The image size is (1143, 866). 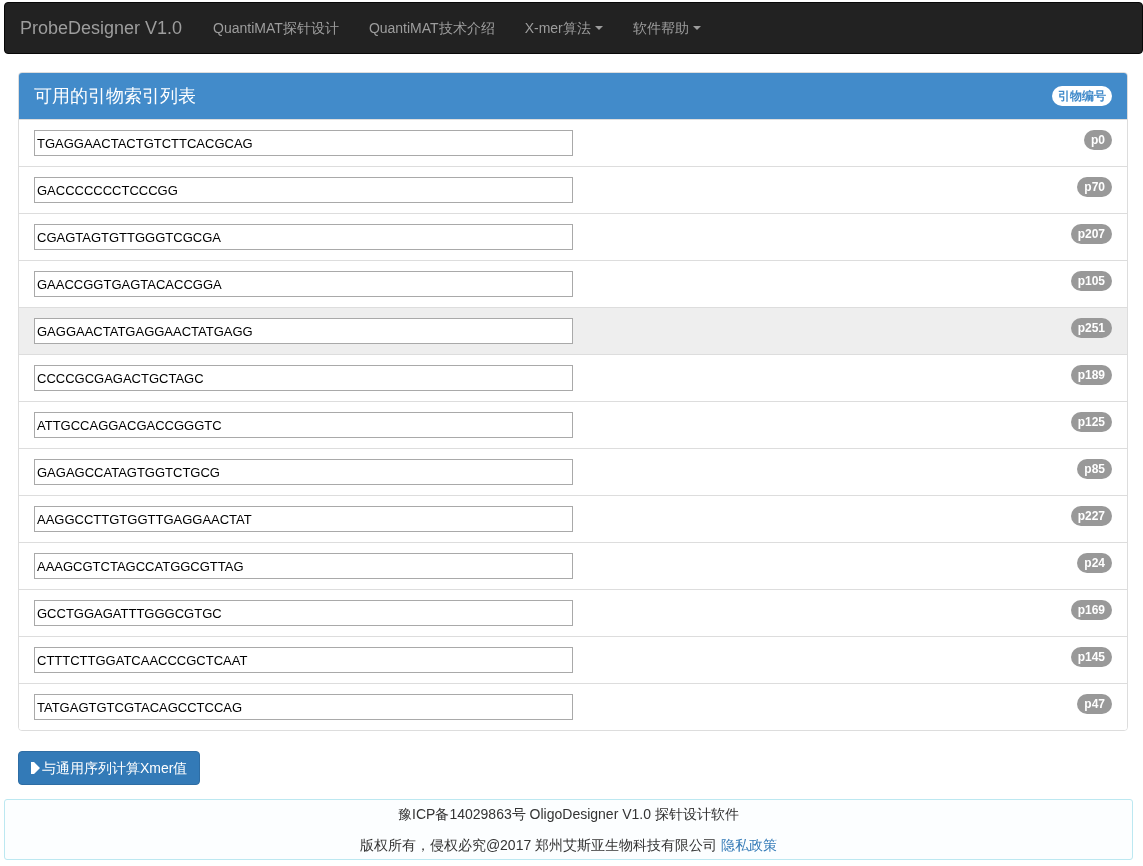 What do you see at coordinates (1094, 704) in the screenshot?
I see `index-badge: p47` at bounding box center [1094, 704].